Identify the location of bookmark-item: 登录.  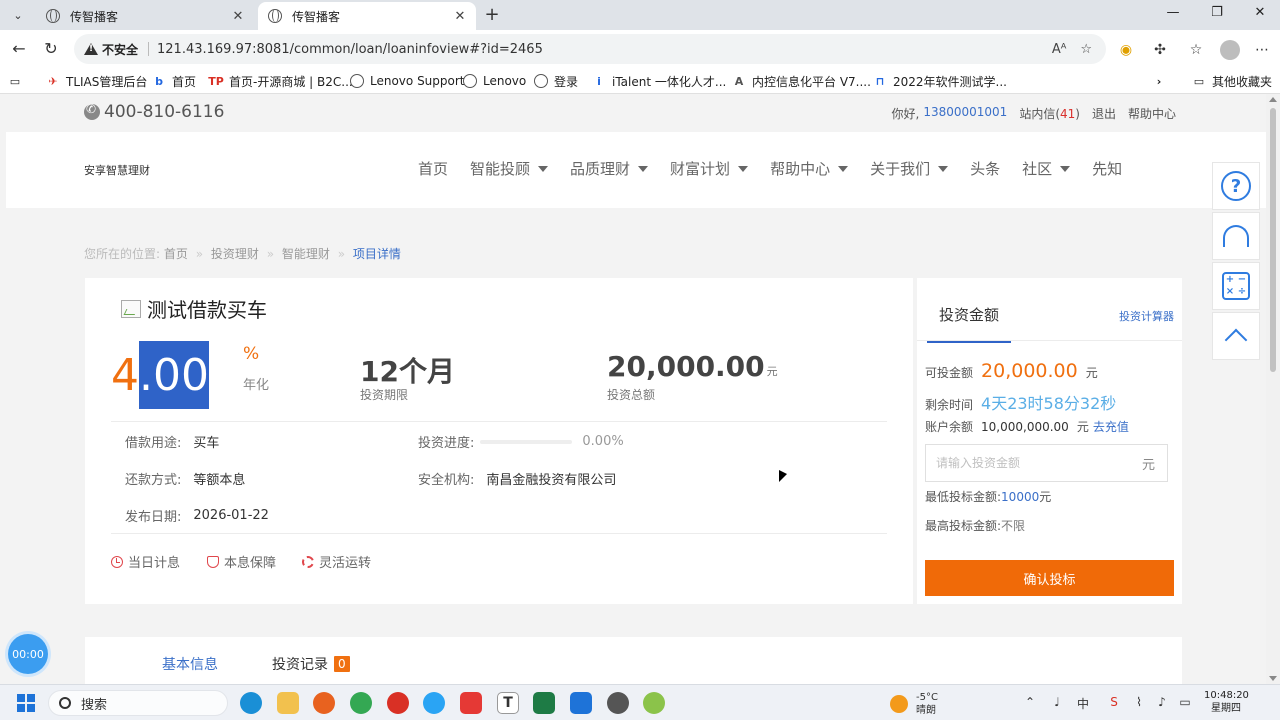
(556, 81).